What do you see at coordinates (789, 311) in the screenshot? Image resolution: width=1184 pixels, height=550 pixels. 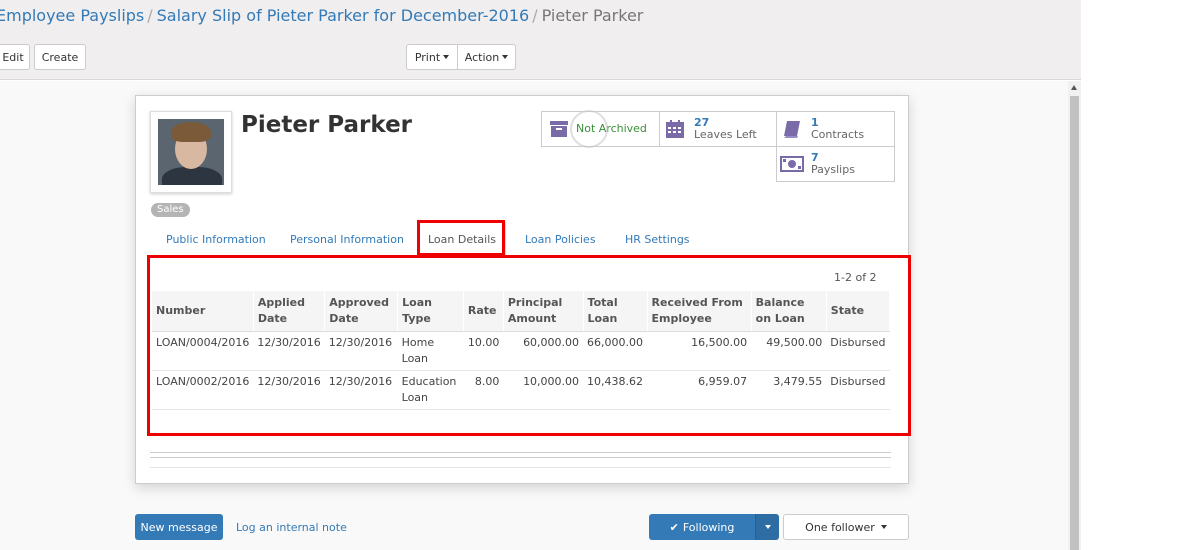 I see `column-header: Balance on Loan` at bounding box center [789, 311].